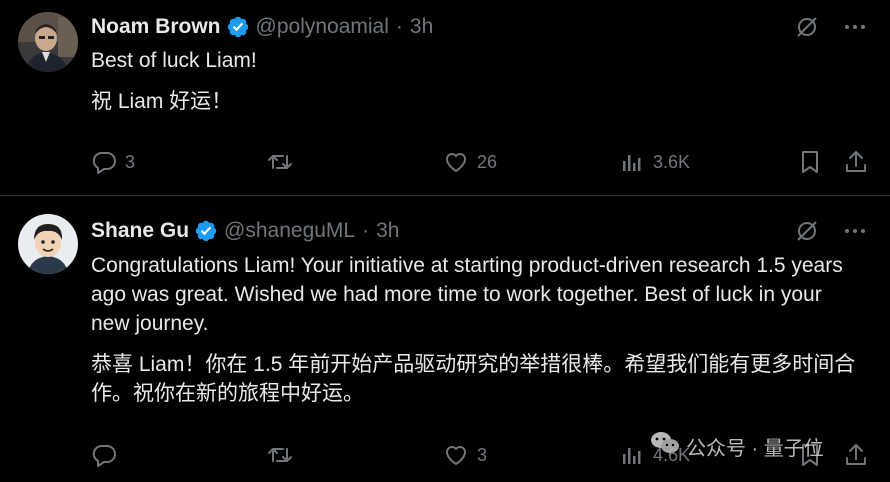 This screenshot has height=482, width=890. I want to click on like-button: 26, so click(470, 162).